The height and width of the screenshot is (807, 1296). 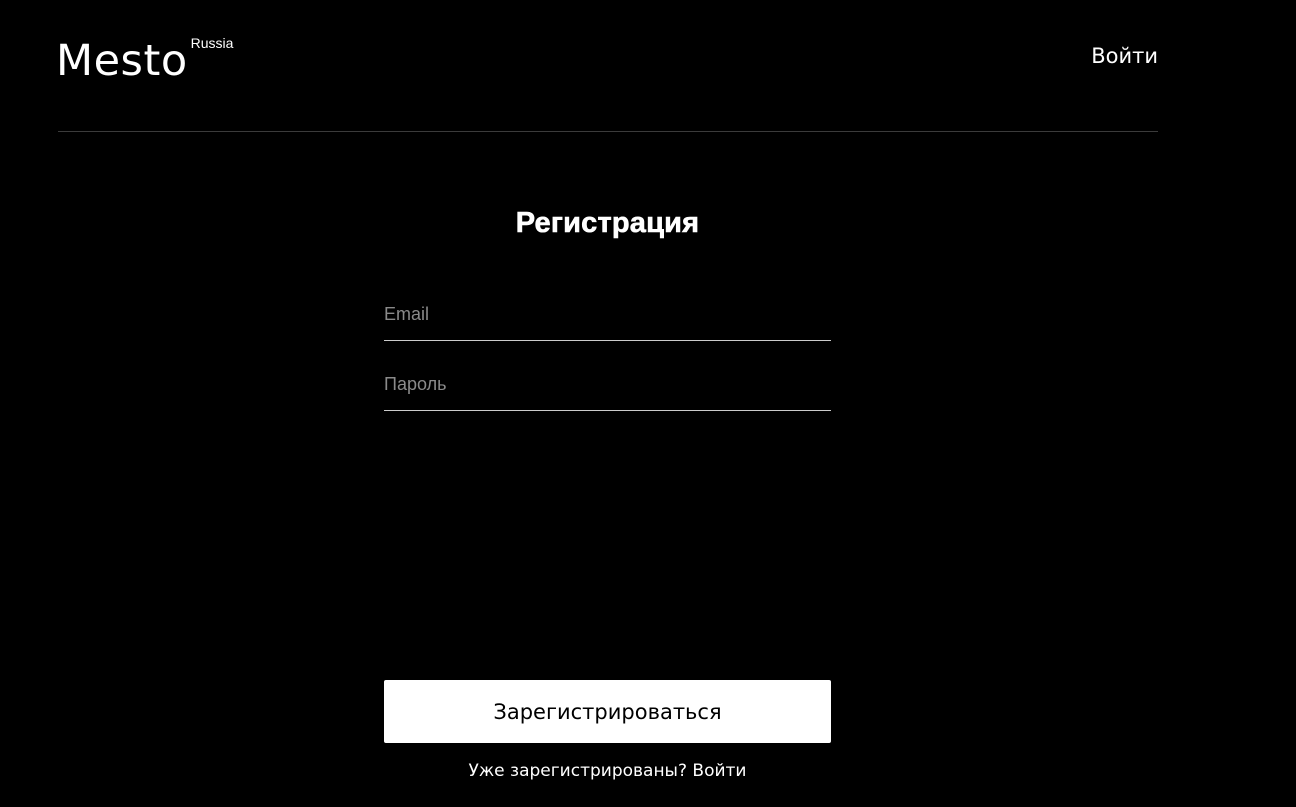 I want to click on register-form: Регистрация, so click(x=607, y=307).